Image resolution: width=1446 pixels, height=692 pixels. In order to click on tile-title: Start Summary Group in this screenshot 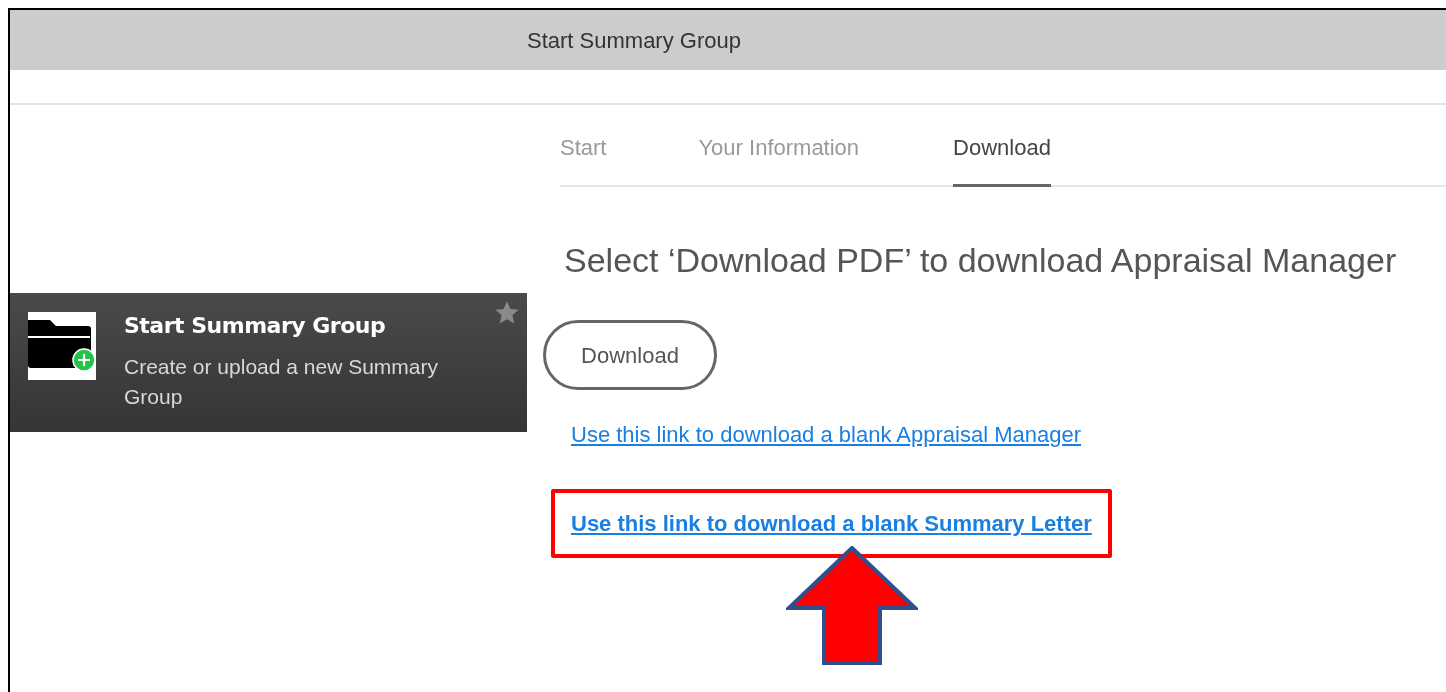, I will do `click(255, 326)`.